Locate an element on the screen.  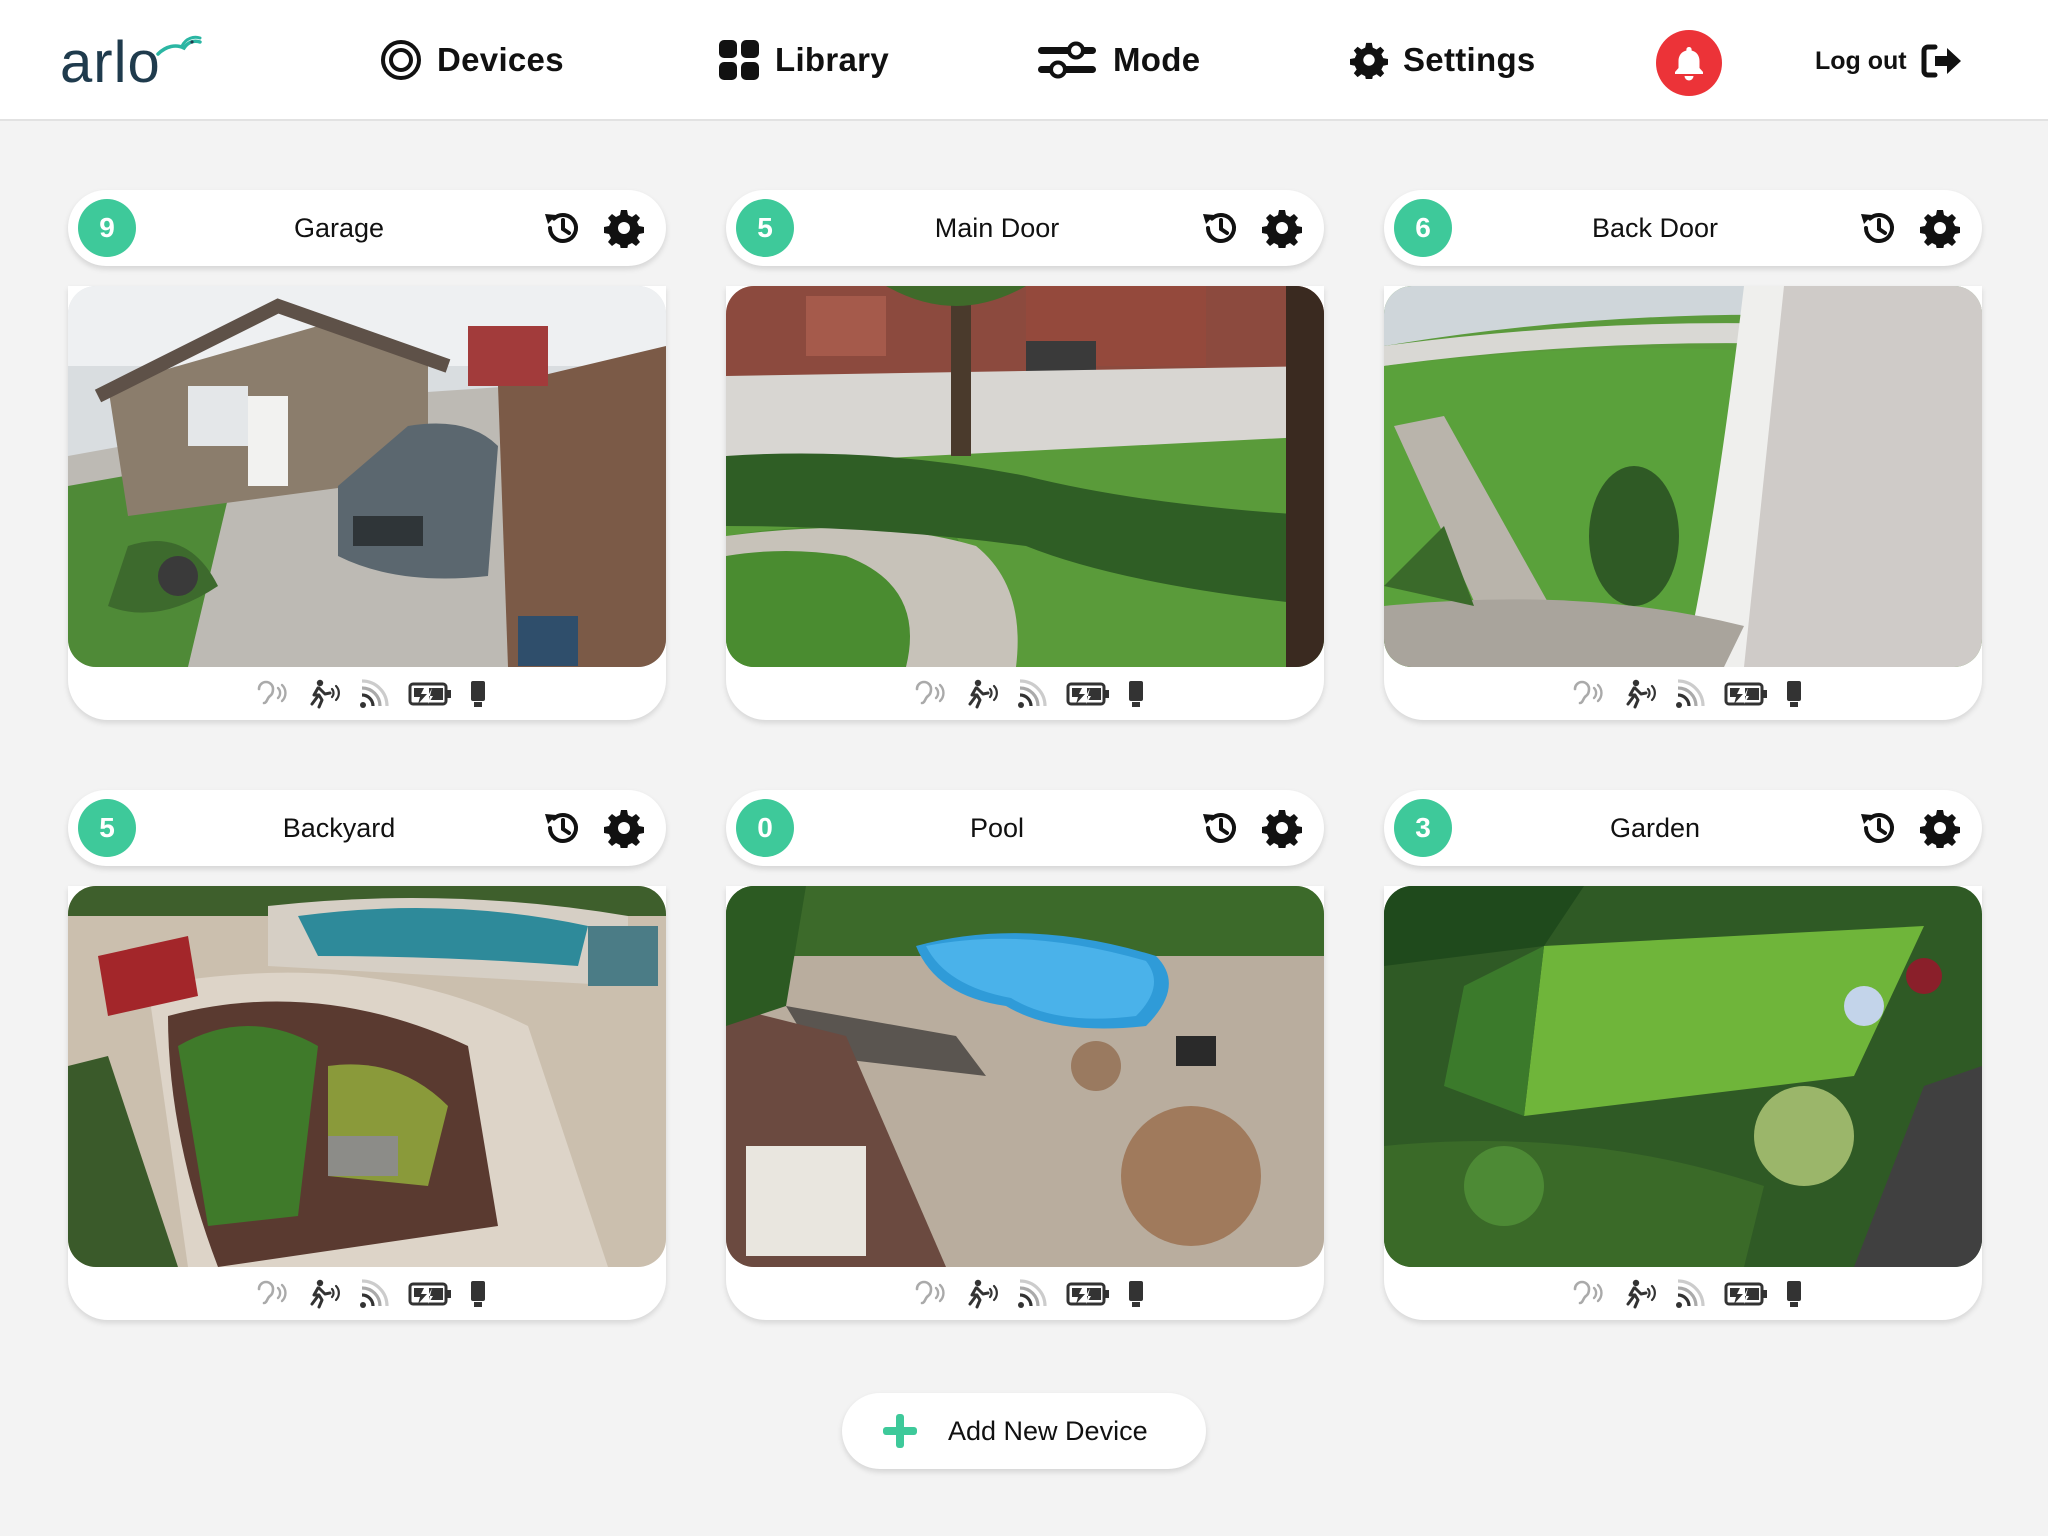
camera-name: Garden is located at coordinates (1655, 828).